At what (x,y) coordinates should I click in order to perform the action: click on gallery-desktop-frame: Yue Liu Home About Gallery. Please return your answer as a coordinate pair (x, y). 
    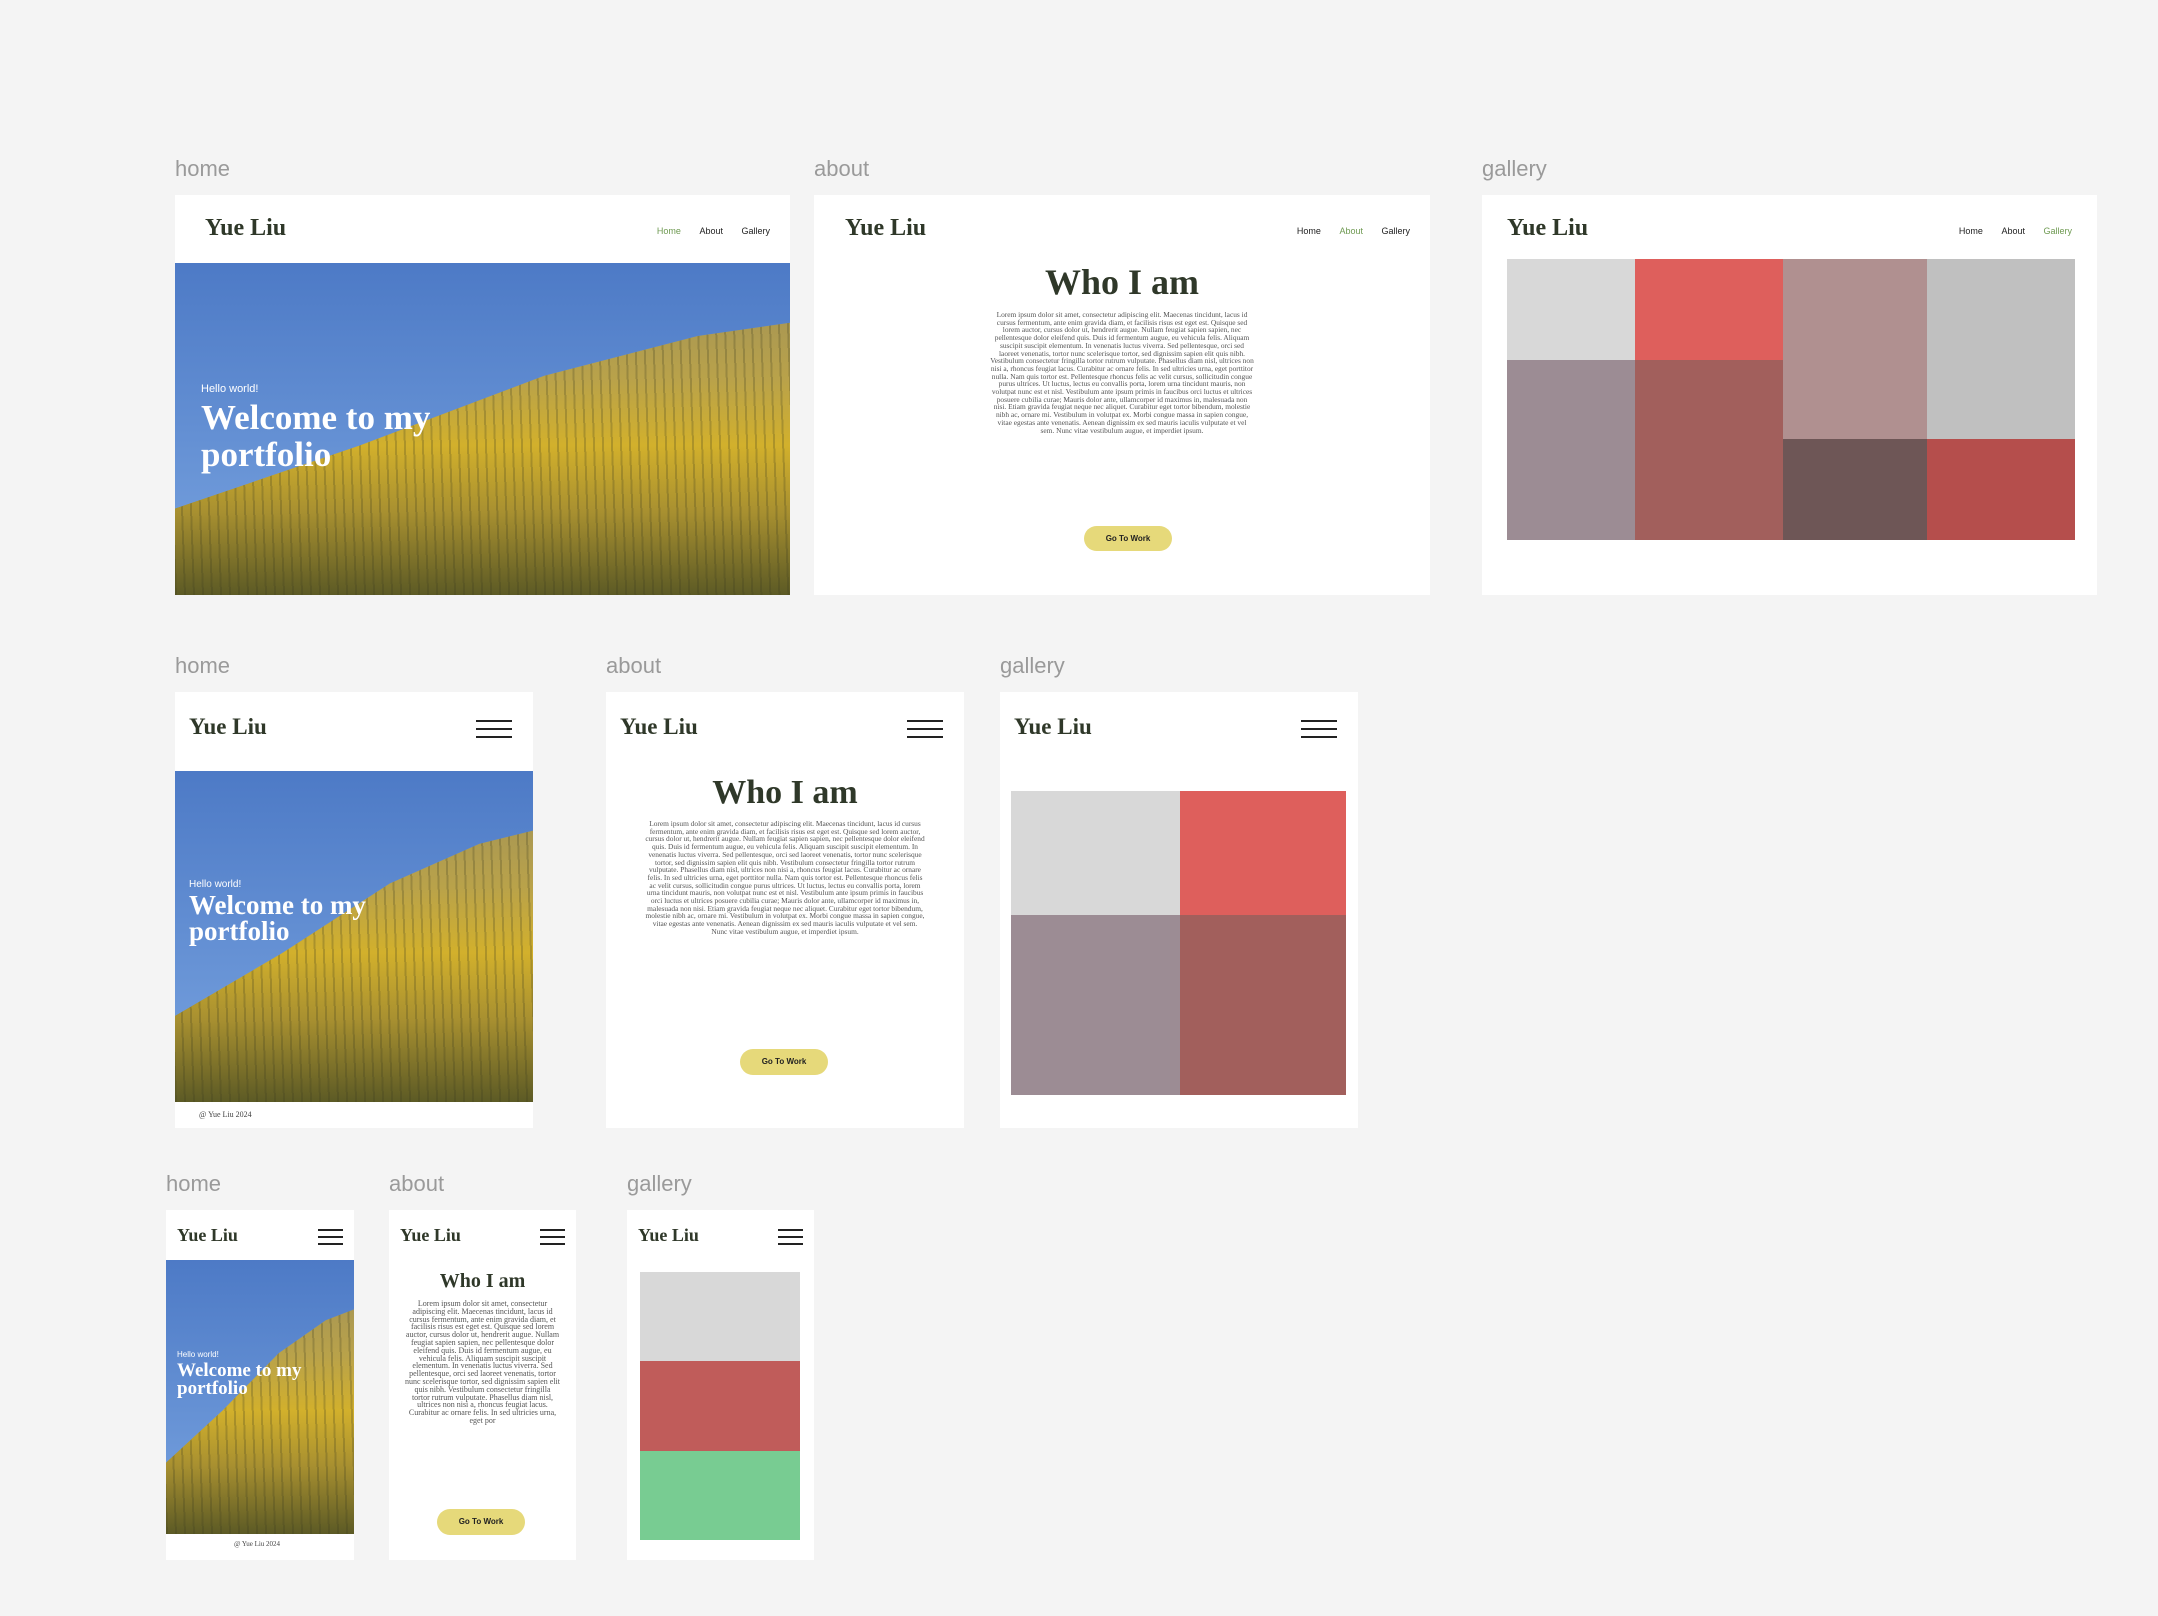
    Looking at the image, I should click on (1789, 395).